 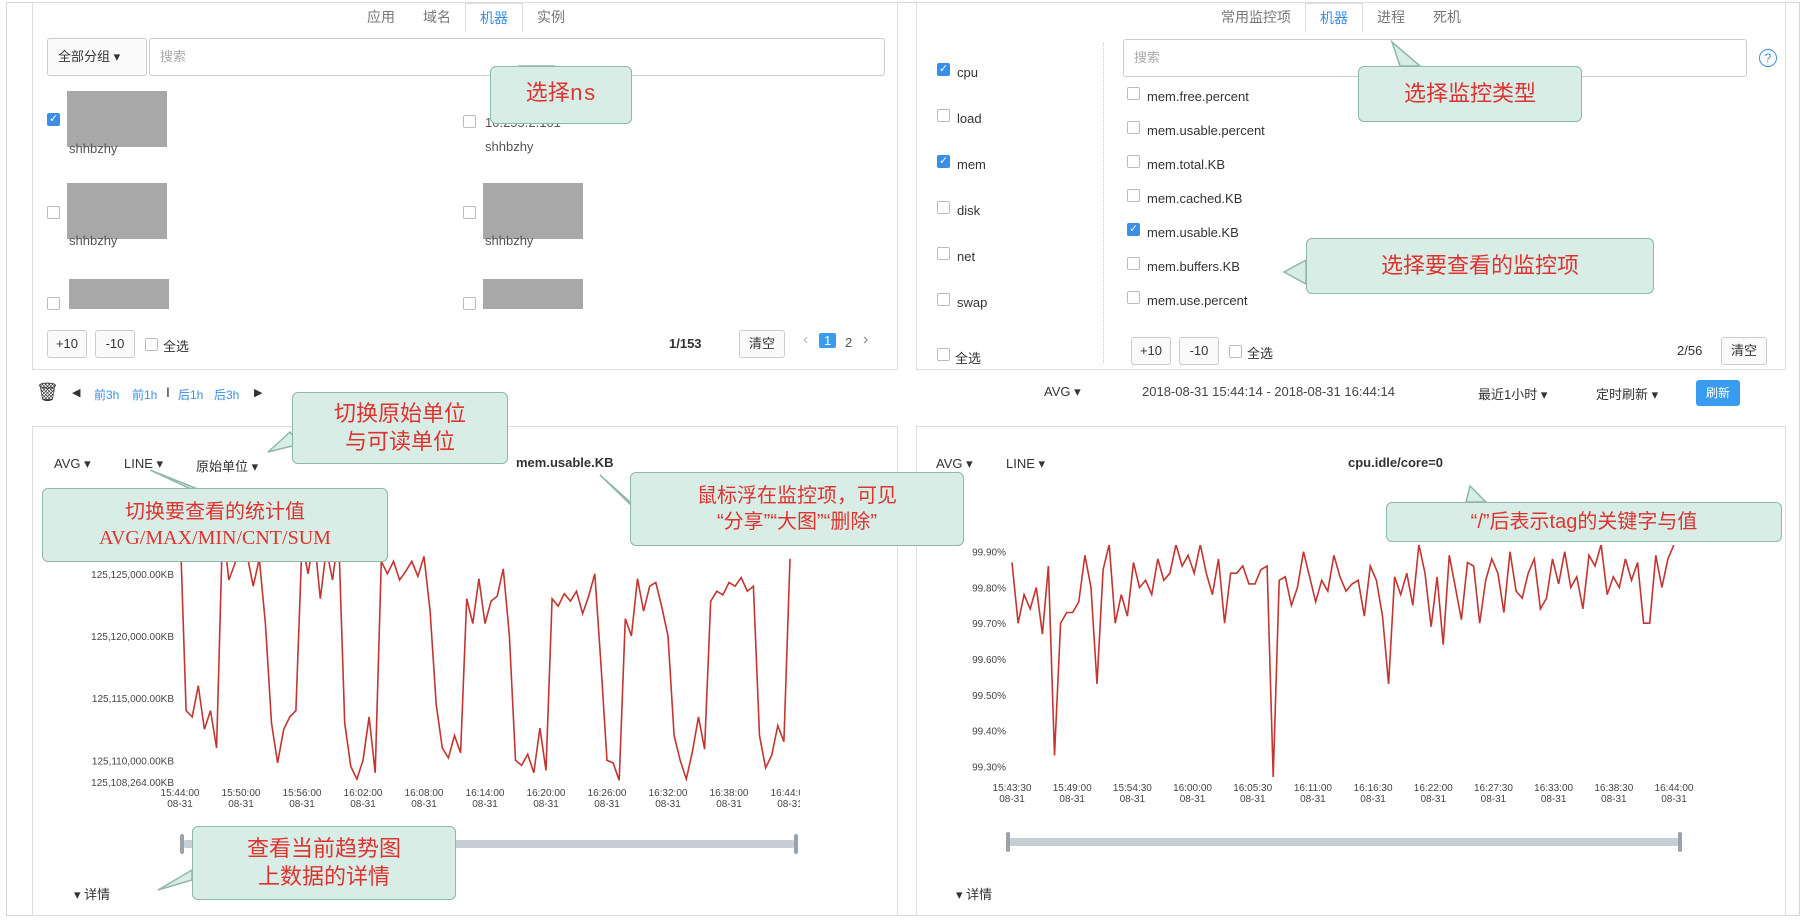 I want to click on callout-select-type: 选择监控类型, so click(x=1470, y=94).